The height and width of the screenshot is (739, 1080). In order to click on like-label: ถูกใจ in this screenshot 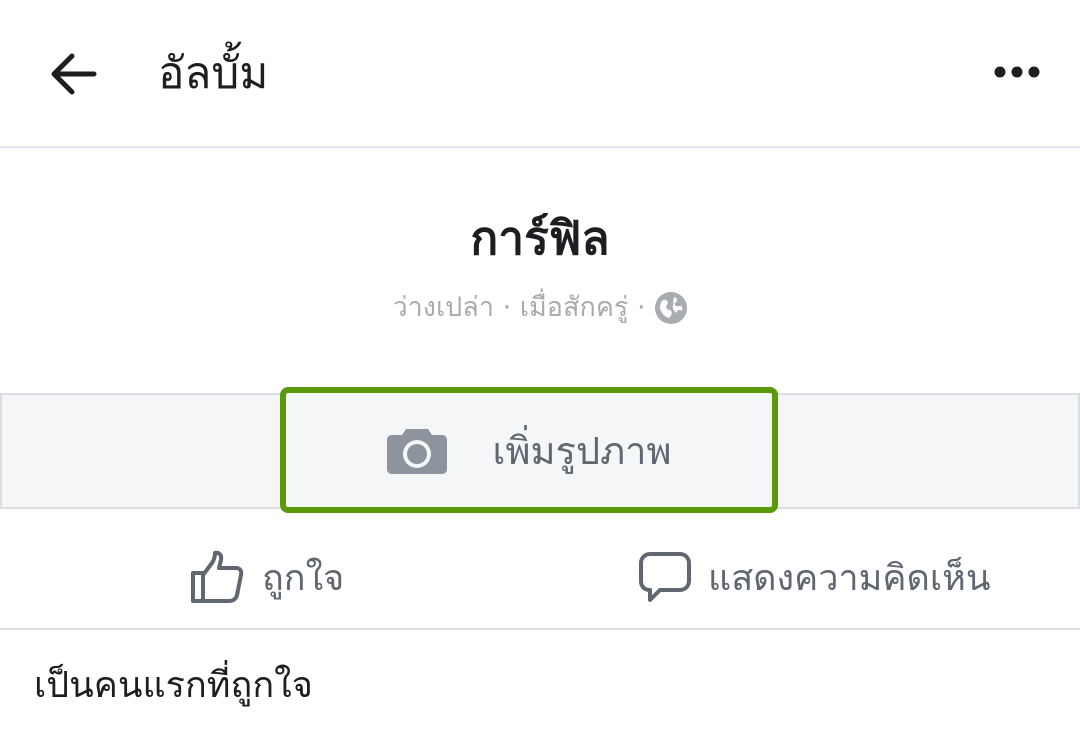, I will do `click(303, 578)`.